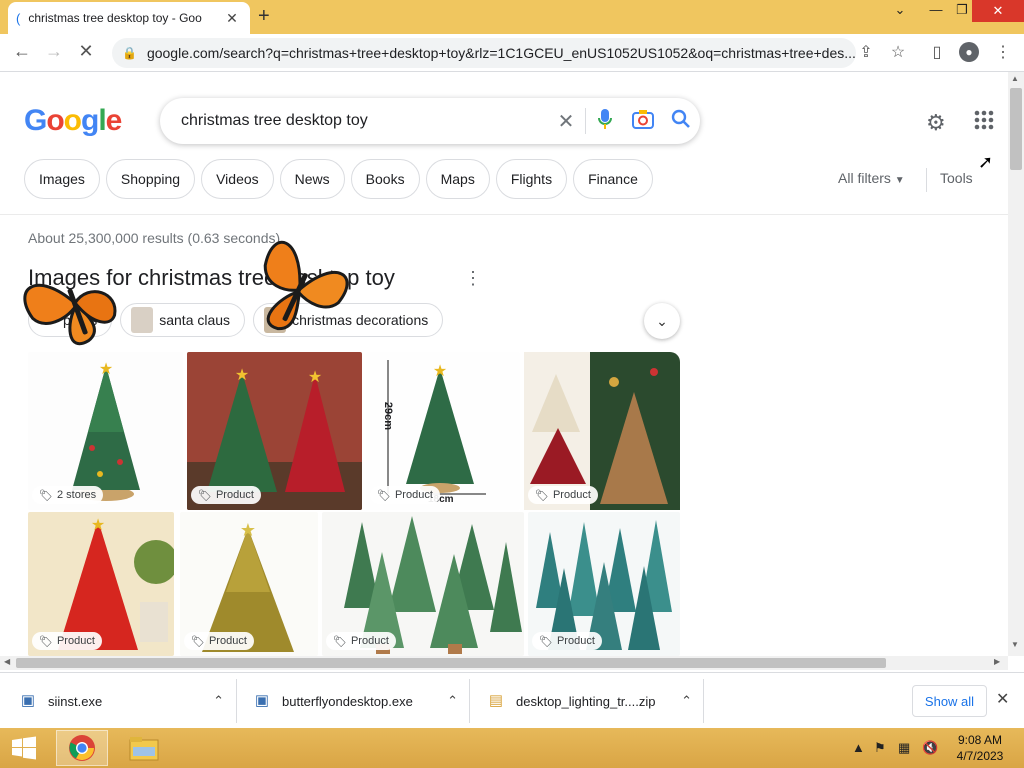  Describe the element at coordinates (586, 701) in the screenshot. I see `download-filename: desktop_lighting_tr....zip` at that location.